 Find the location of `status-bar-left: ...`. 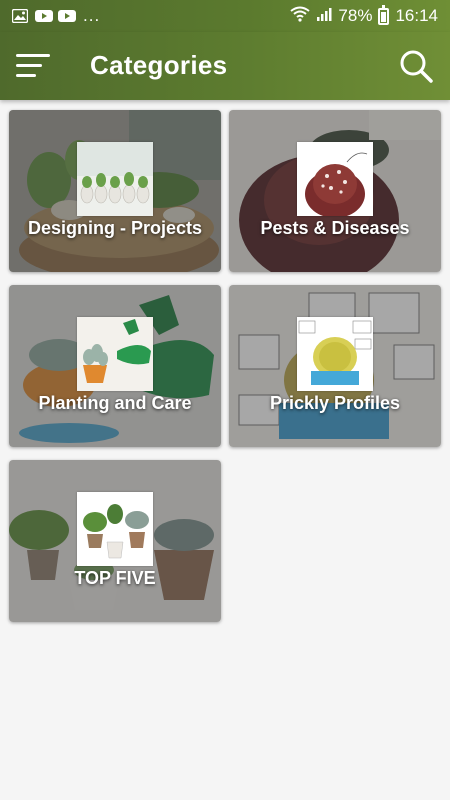

status-bar-left: ... is located at coordinates (56, 16).